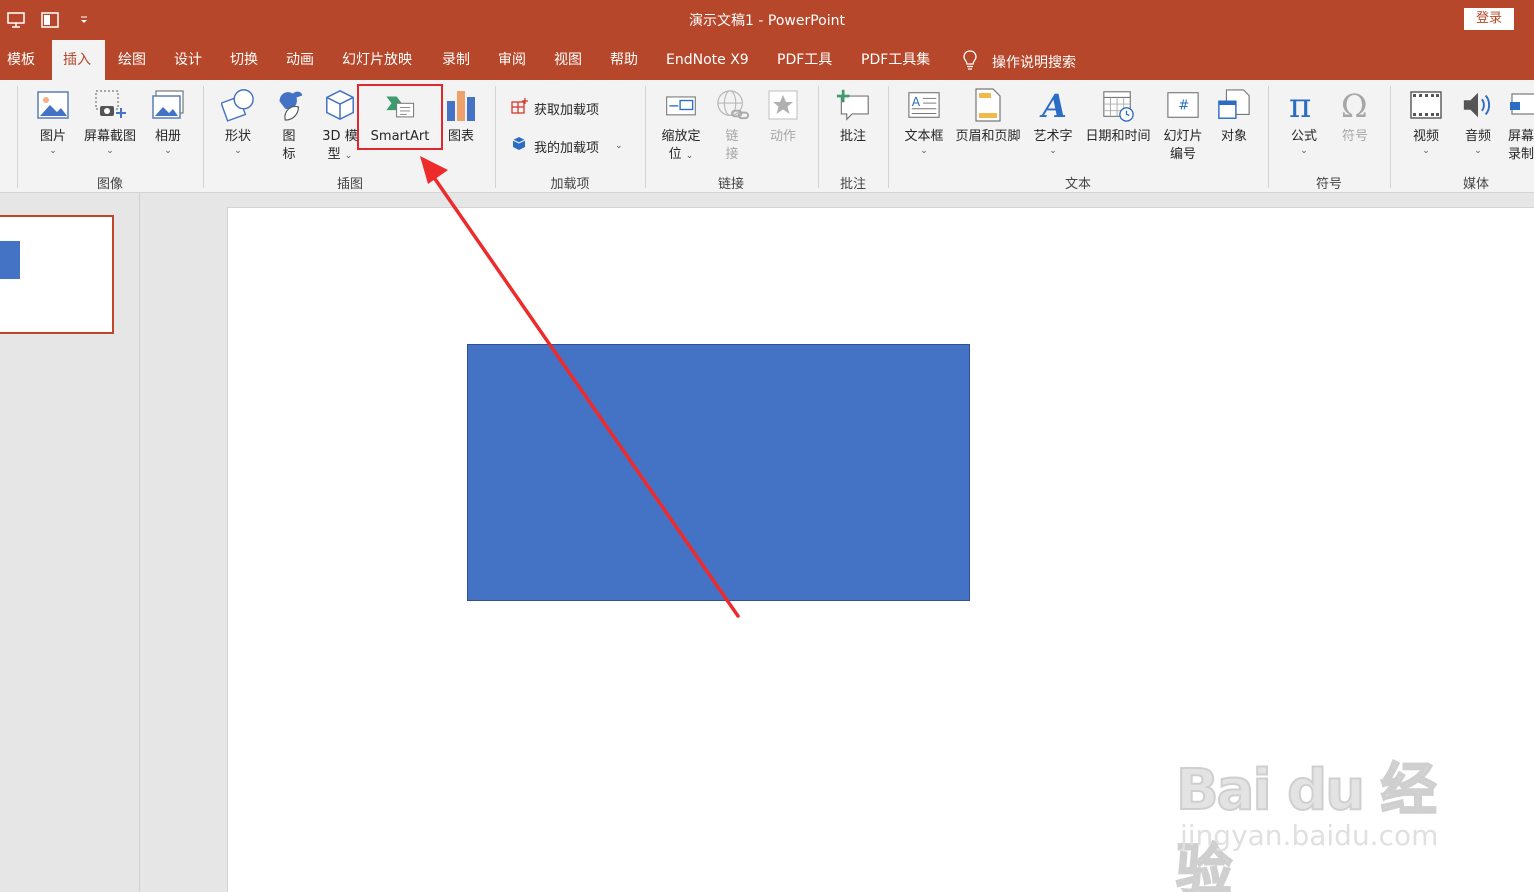 The height and width of the screenshot is (892, 1534). What do you see at coordinates (567, 110) in the screenshot?
I see `get-addins-label: 获取加载项` at bounding box center [567, 110].